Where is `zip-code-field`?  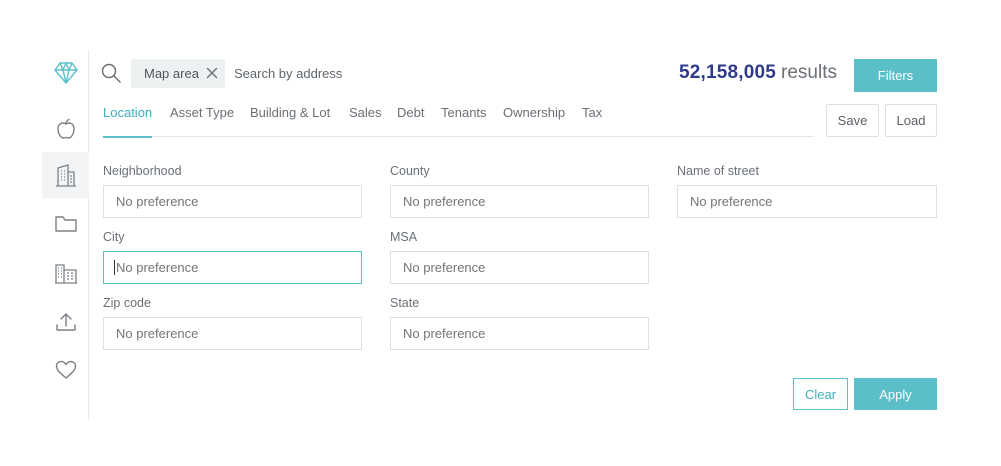 zip-code-field is located at coordinates (232, 333).